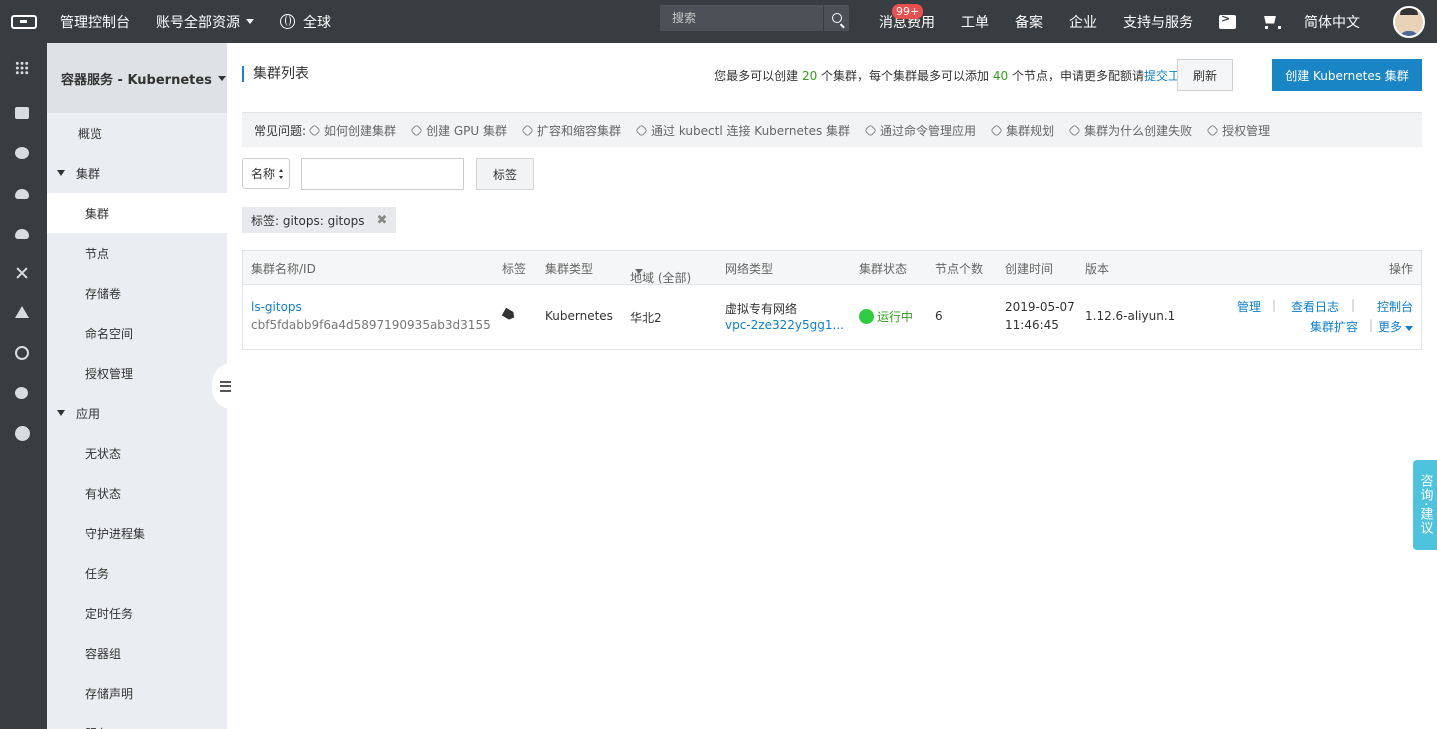 The image size is (1437, 729). I want to click on products-grid-icon, so click(22, 68).